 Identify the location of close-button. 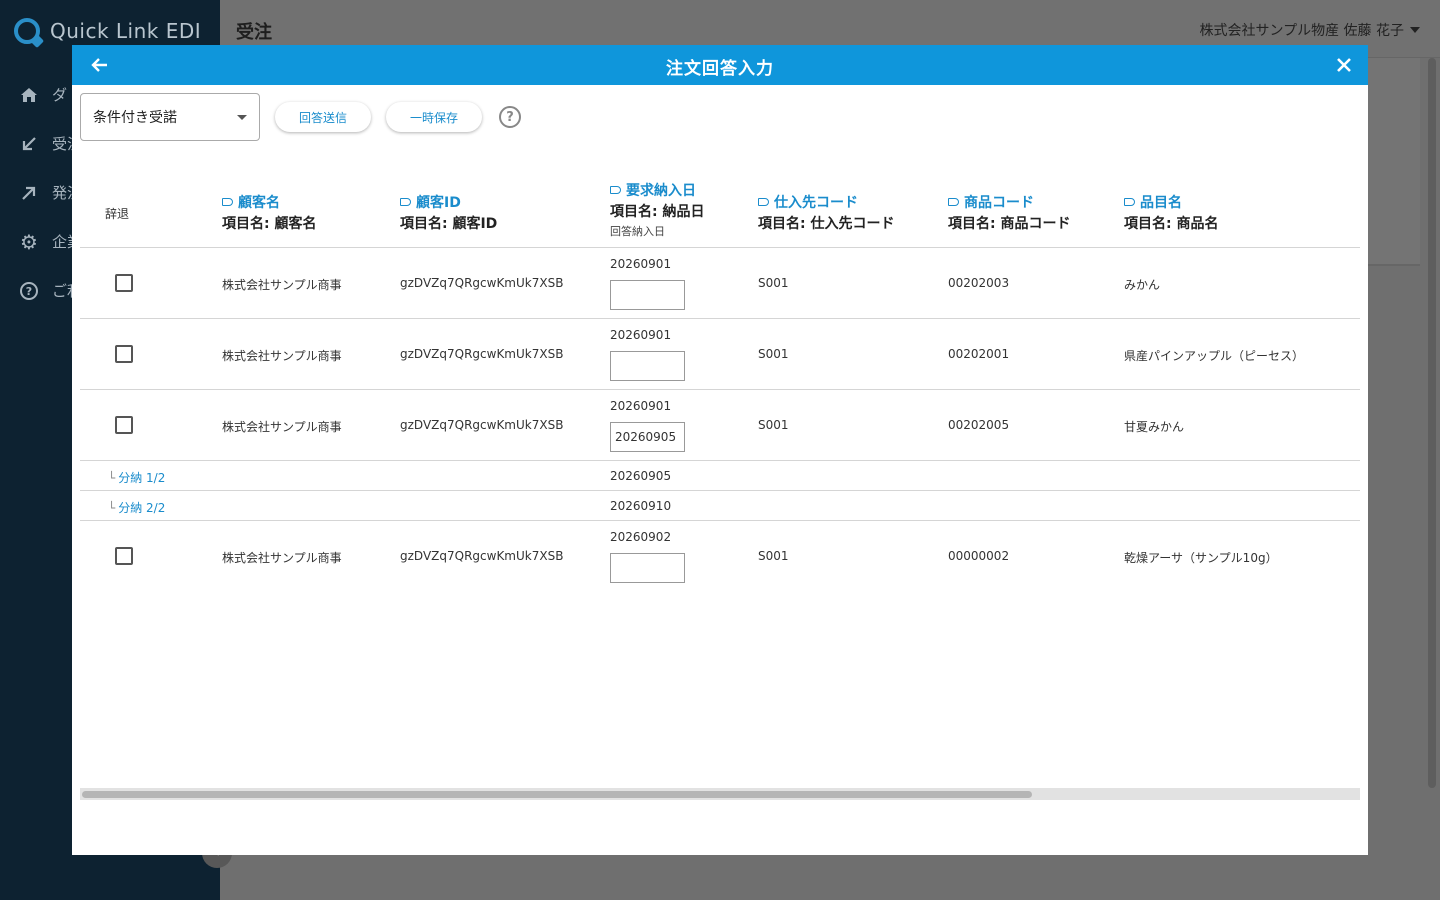
(1344, 65).